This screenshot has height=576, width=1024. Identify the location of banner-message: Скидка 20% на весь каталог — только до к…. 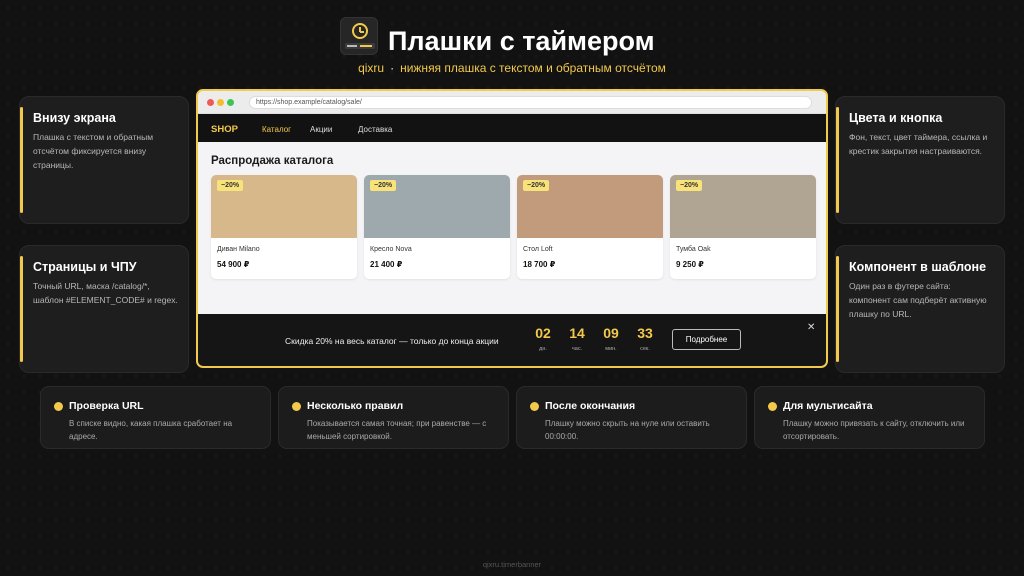
(392, 341).